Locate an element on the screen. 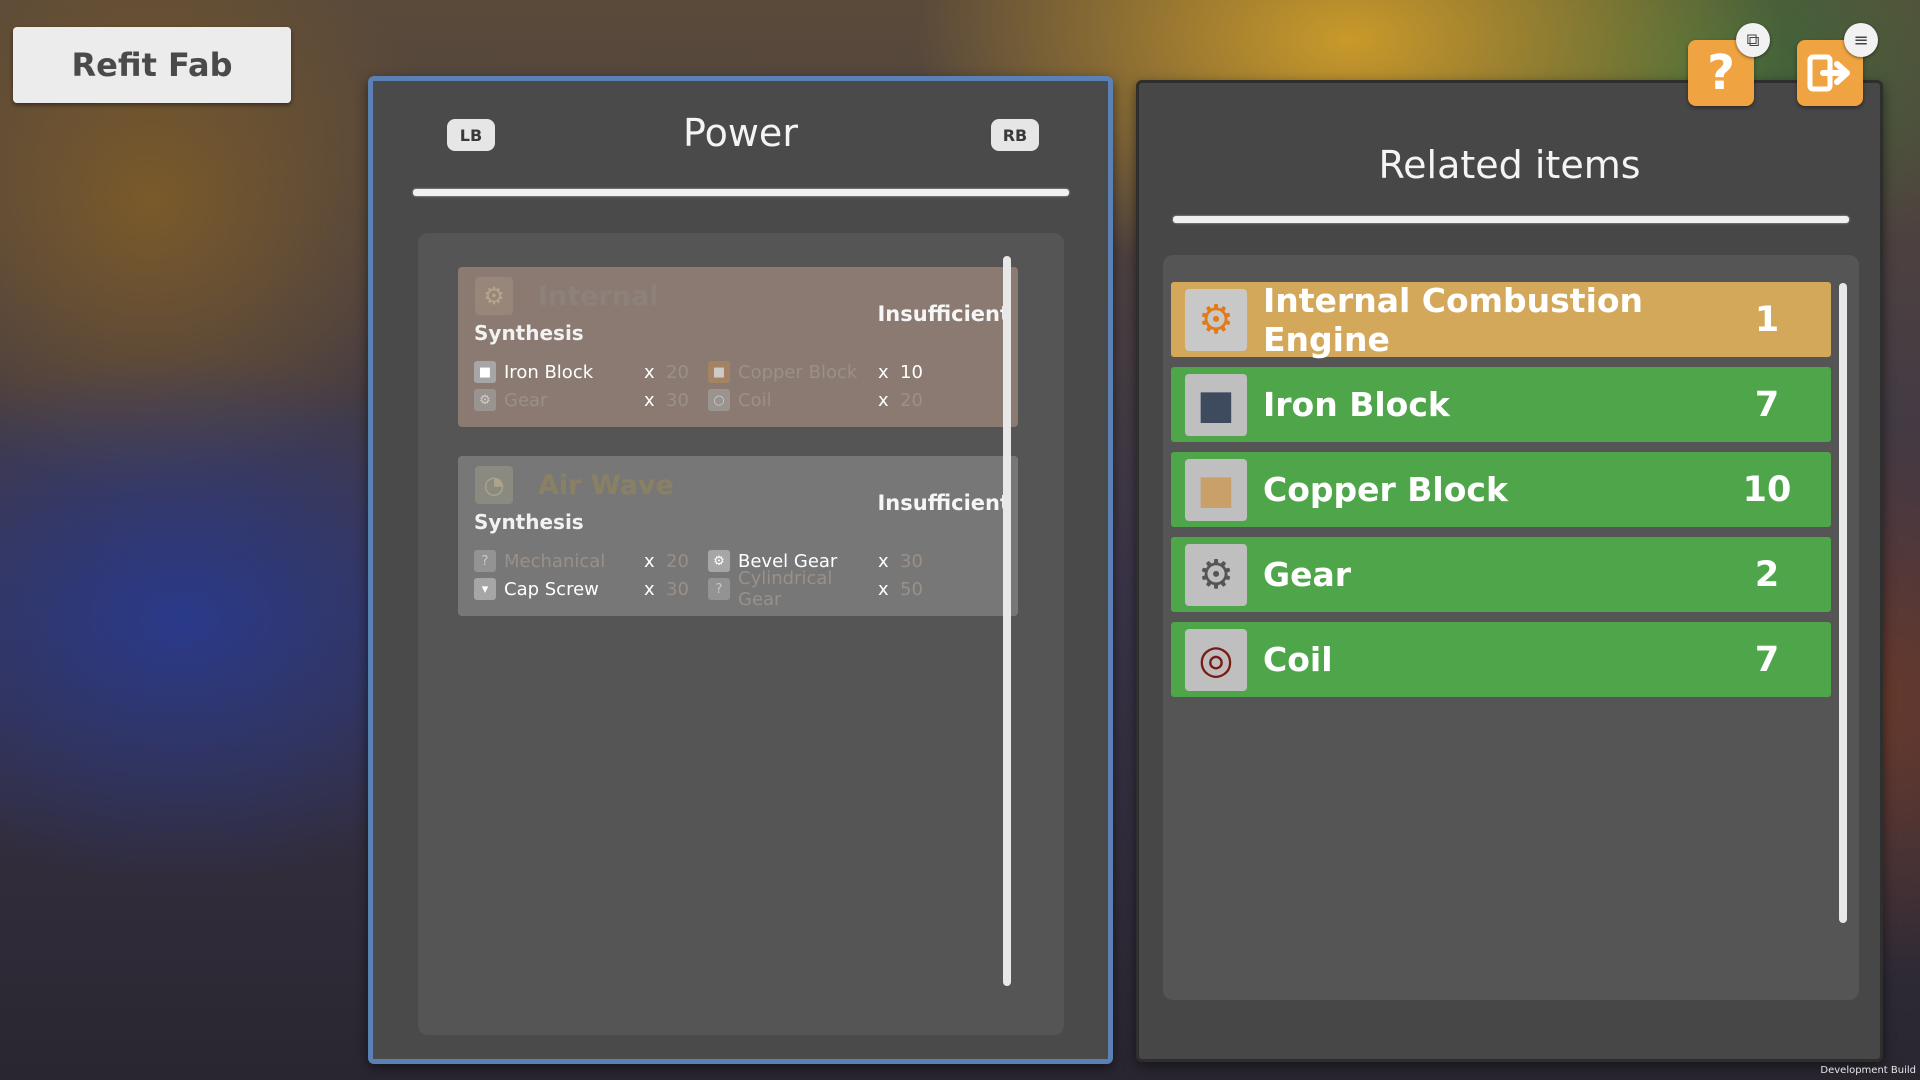 The image size is (1920, 1080). item-count: 10 is located at coordinates (1767, 489).